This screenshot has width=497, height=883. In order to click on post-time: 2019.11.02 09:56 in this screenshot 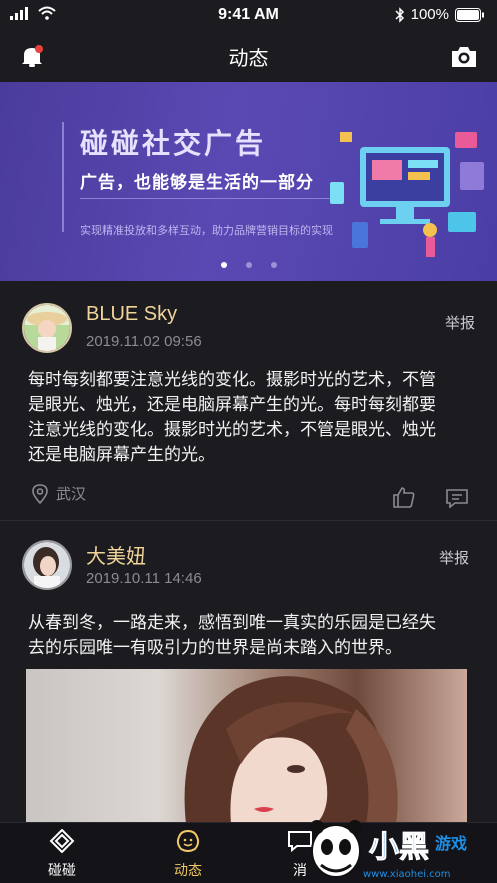, I will do `click(144, 341)`.